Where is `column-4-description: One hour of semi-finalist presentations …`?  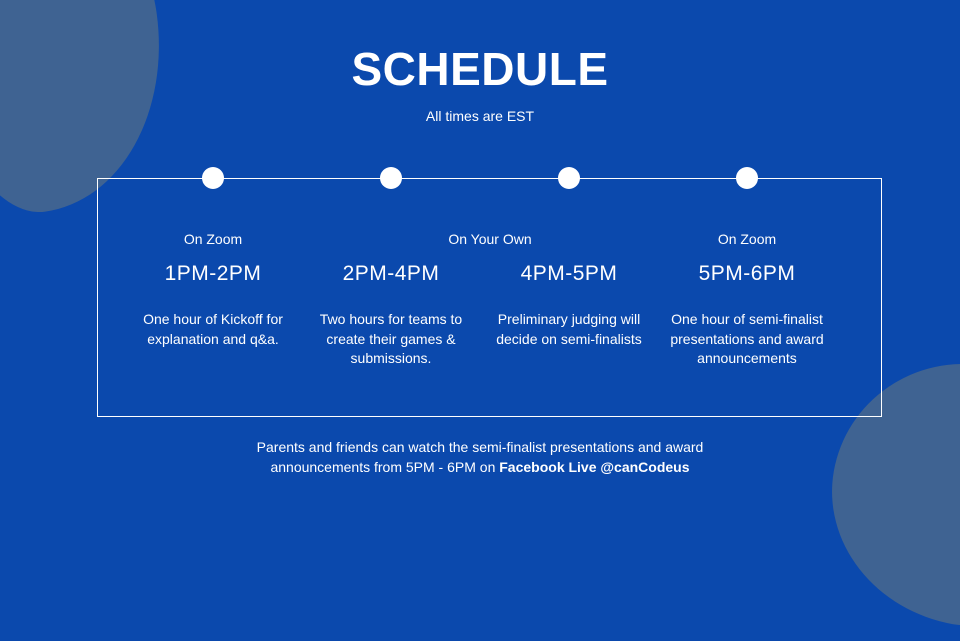 column-4-description: One hour of semi-finalist presentations … is located at coordinates (747, 338).